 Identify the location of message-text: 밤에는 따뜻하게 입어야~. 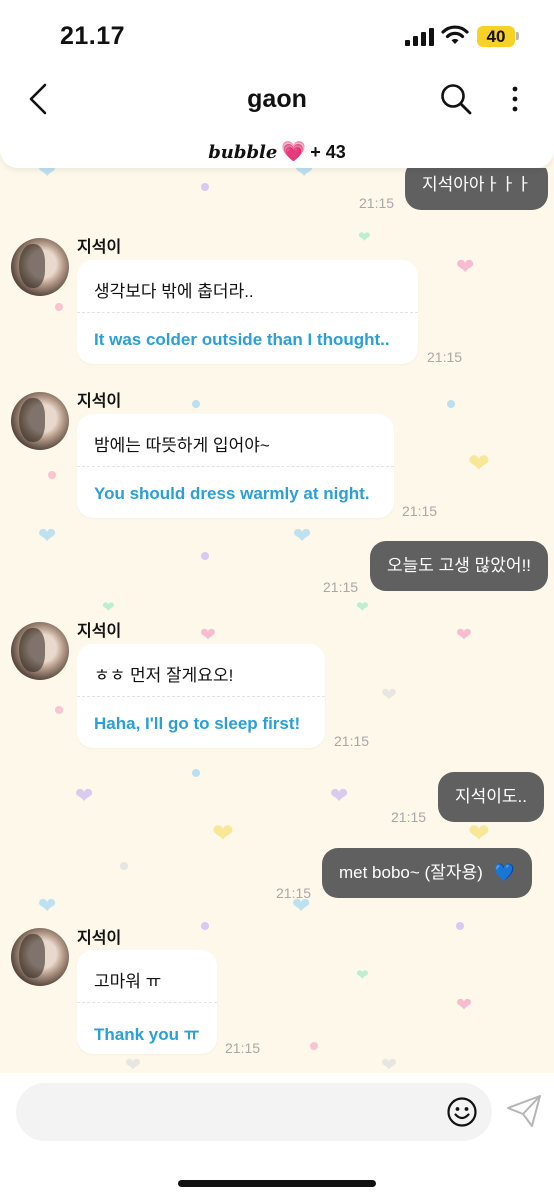
(182, 445).